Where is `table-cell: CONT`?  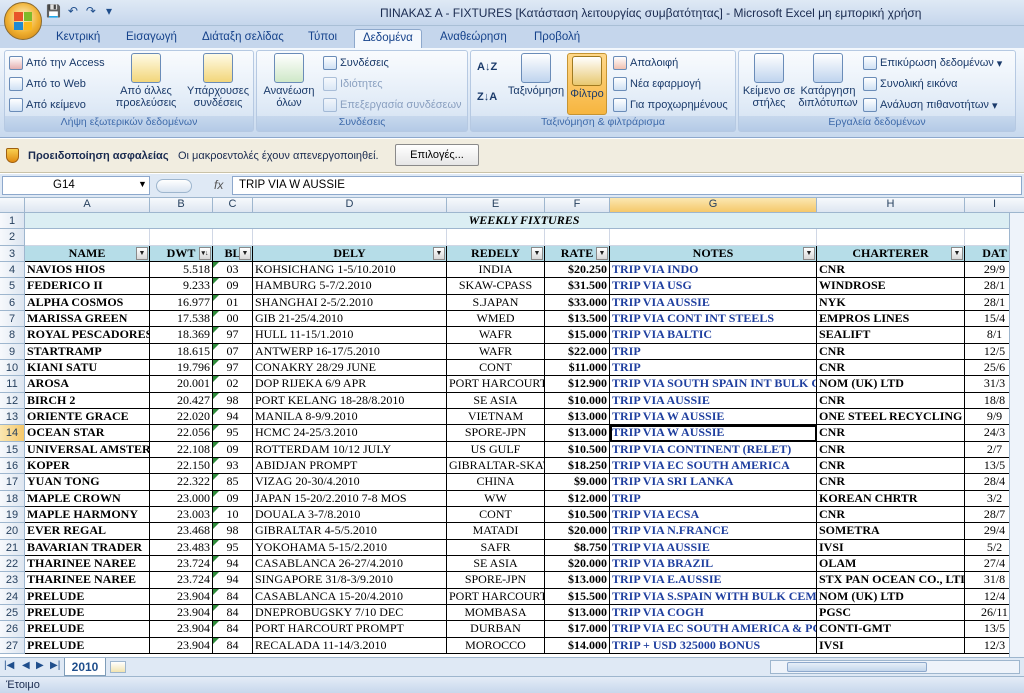
table-cell: CONT is located at coordinates (496, 368).